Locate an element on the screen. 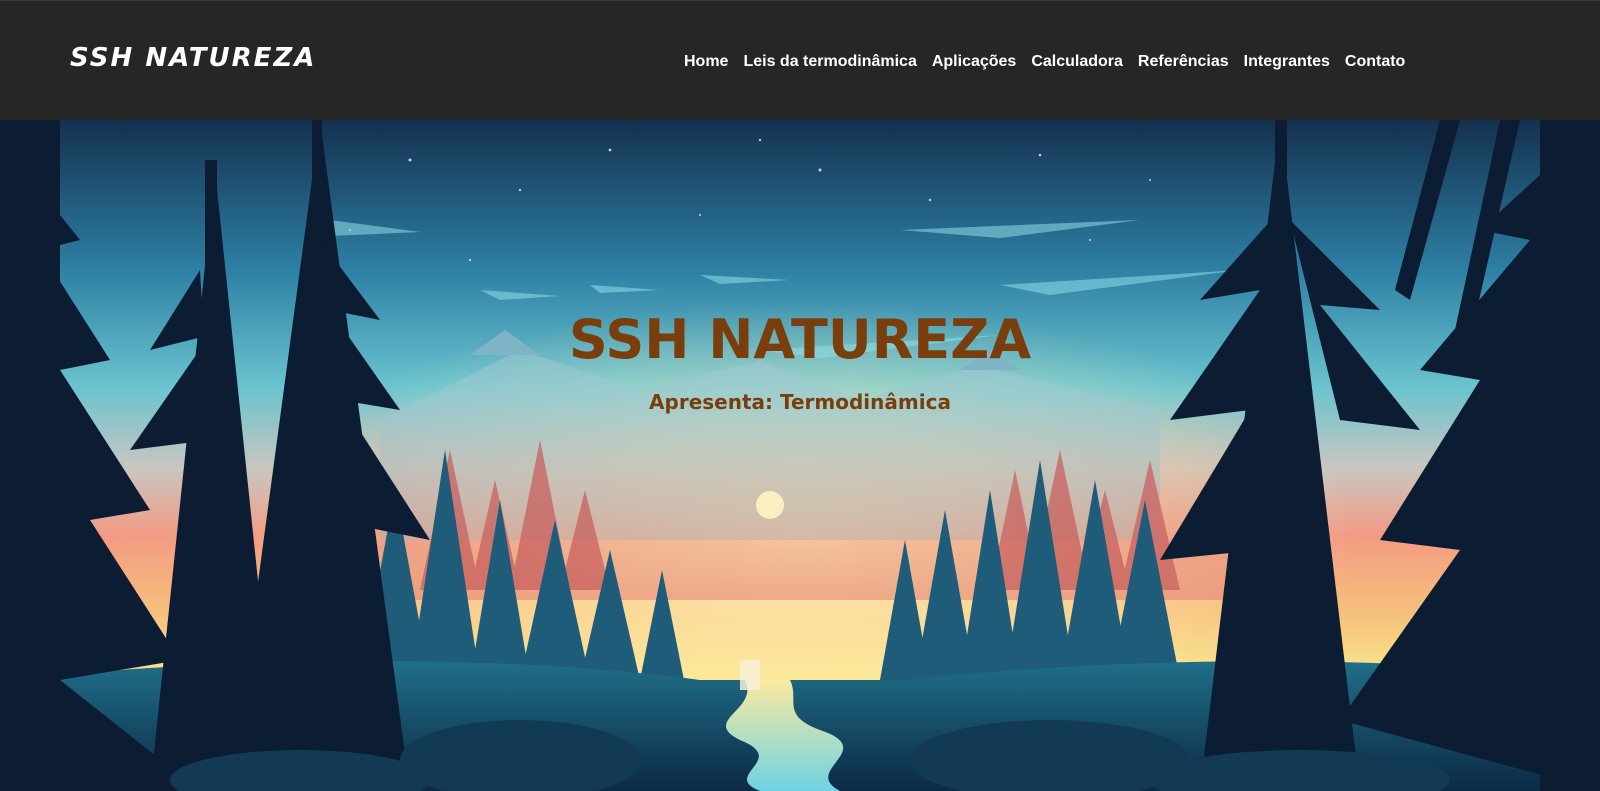  nav-link-contato: Contato is located at coordinates (1375, 61).